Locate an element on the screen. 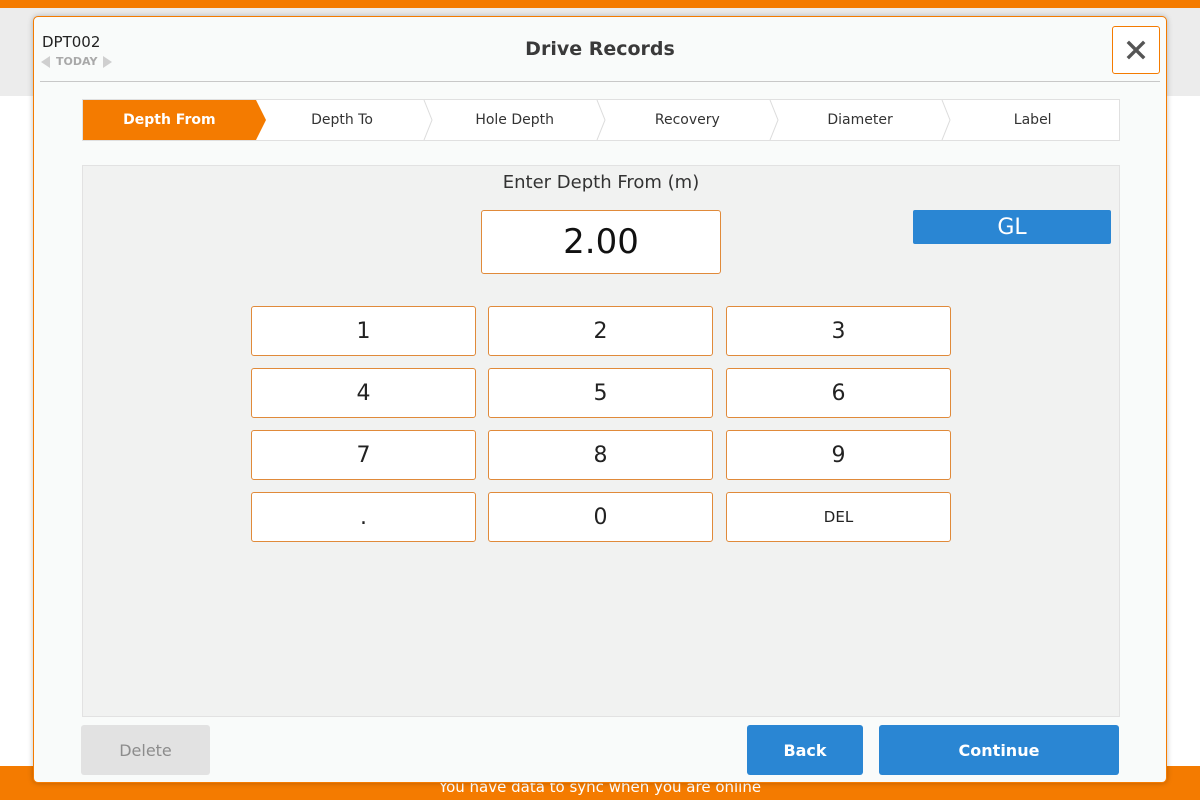  entry-prompt: Enter Depth From (m) is located at coordinates (601, 182).